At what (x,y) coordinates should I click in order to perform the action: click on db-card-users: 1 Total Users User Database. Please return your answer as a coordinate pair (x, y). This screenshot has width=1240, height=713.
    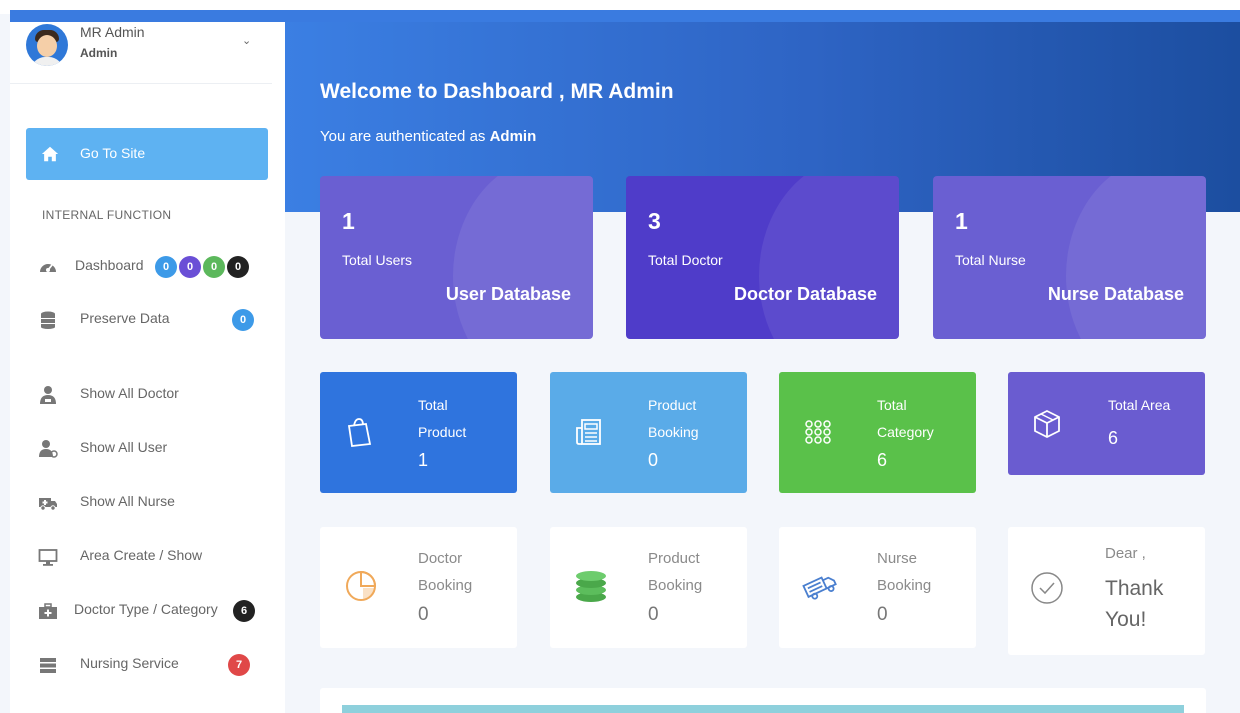
    Looking at the image, I should click on (456, 257).